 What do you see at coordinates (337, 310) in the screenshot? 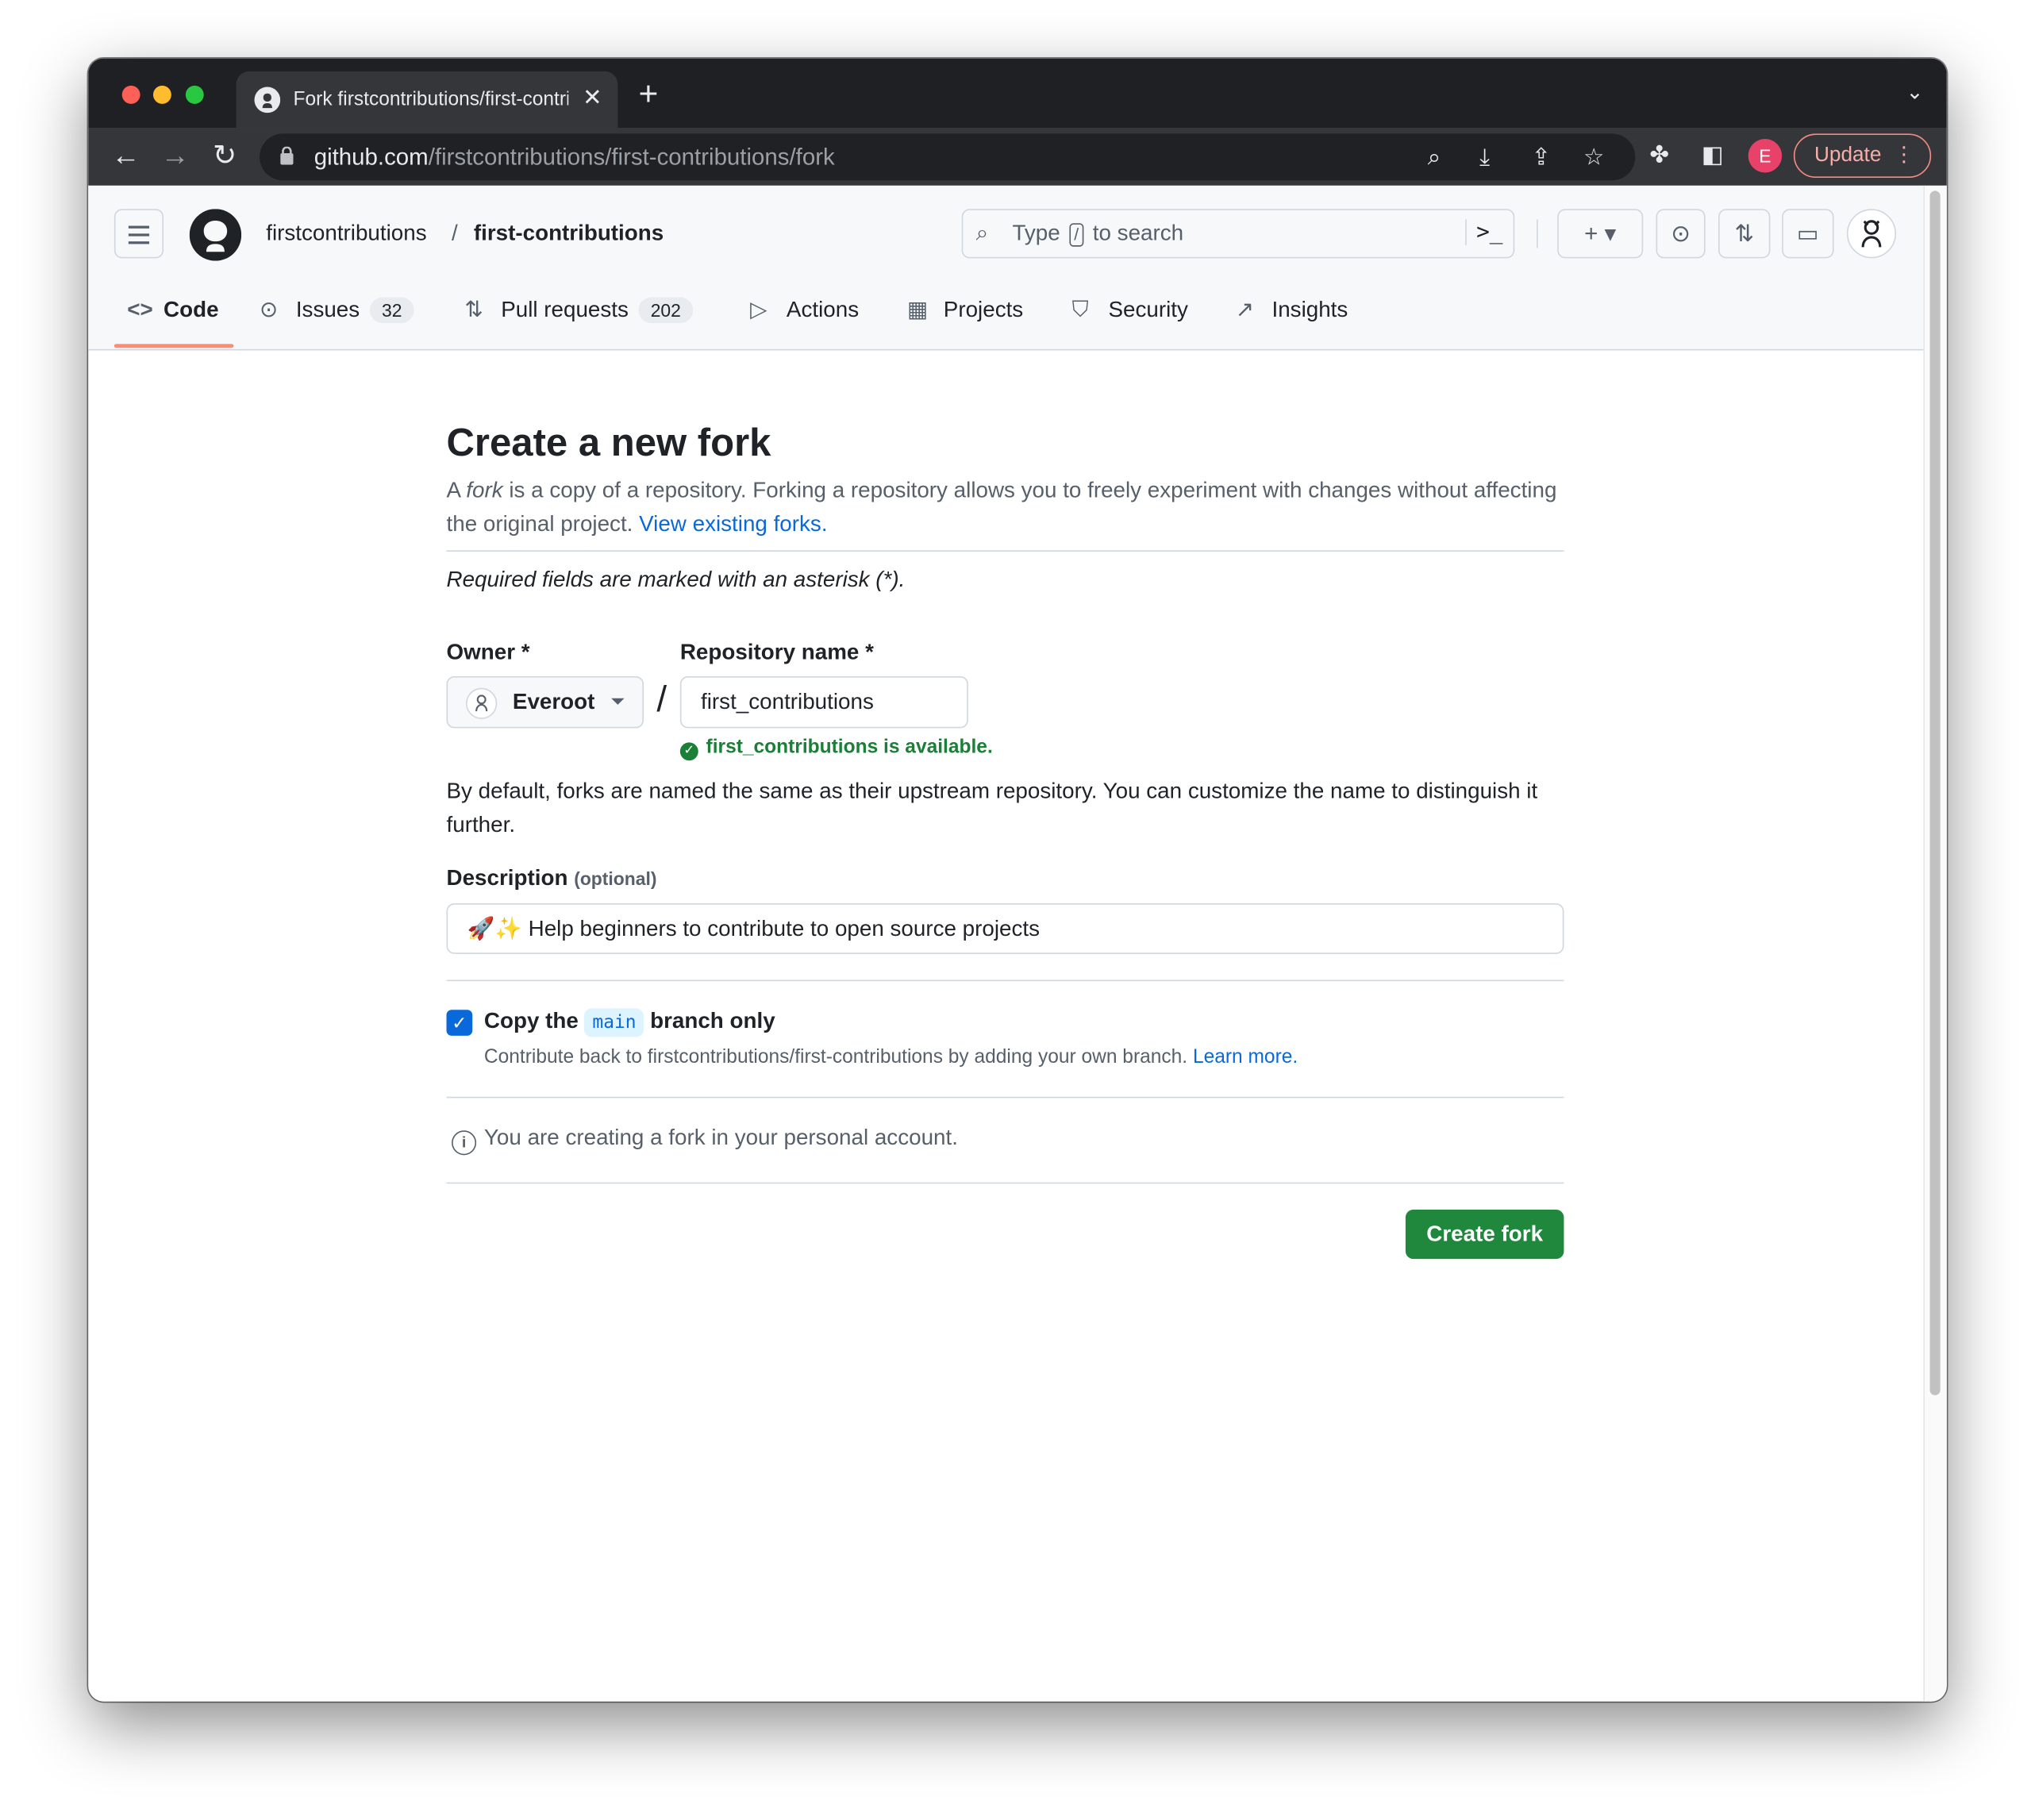
I see `tab-issues: ⊙ Issues 32` at bounding box center [337, 310].